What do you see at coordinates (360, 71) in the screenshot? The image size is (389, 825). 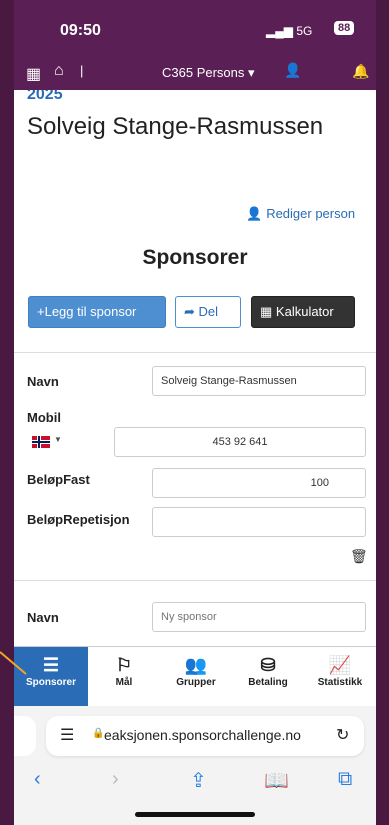 I see `bell-icon: 🔔` at bounding box center [360, 71].